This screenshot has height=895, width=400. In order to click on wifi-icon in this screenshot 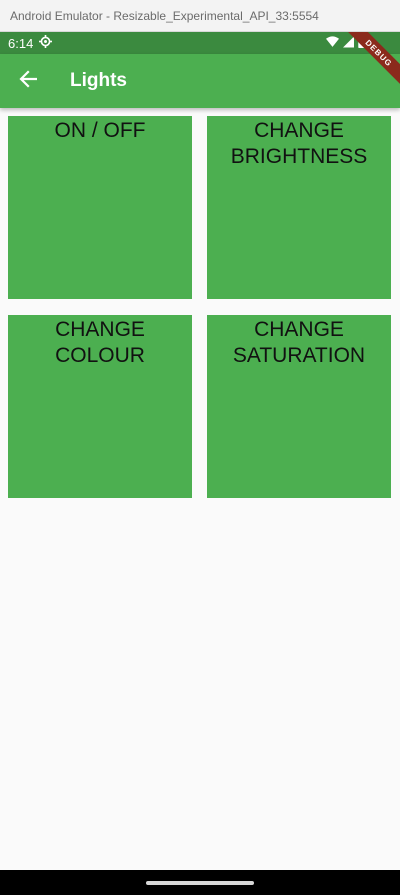, I will do `click(332, 43)`.